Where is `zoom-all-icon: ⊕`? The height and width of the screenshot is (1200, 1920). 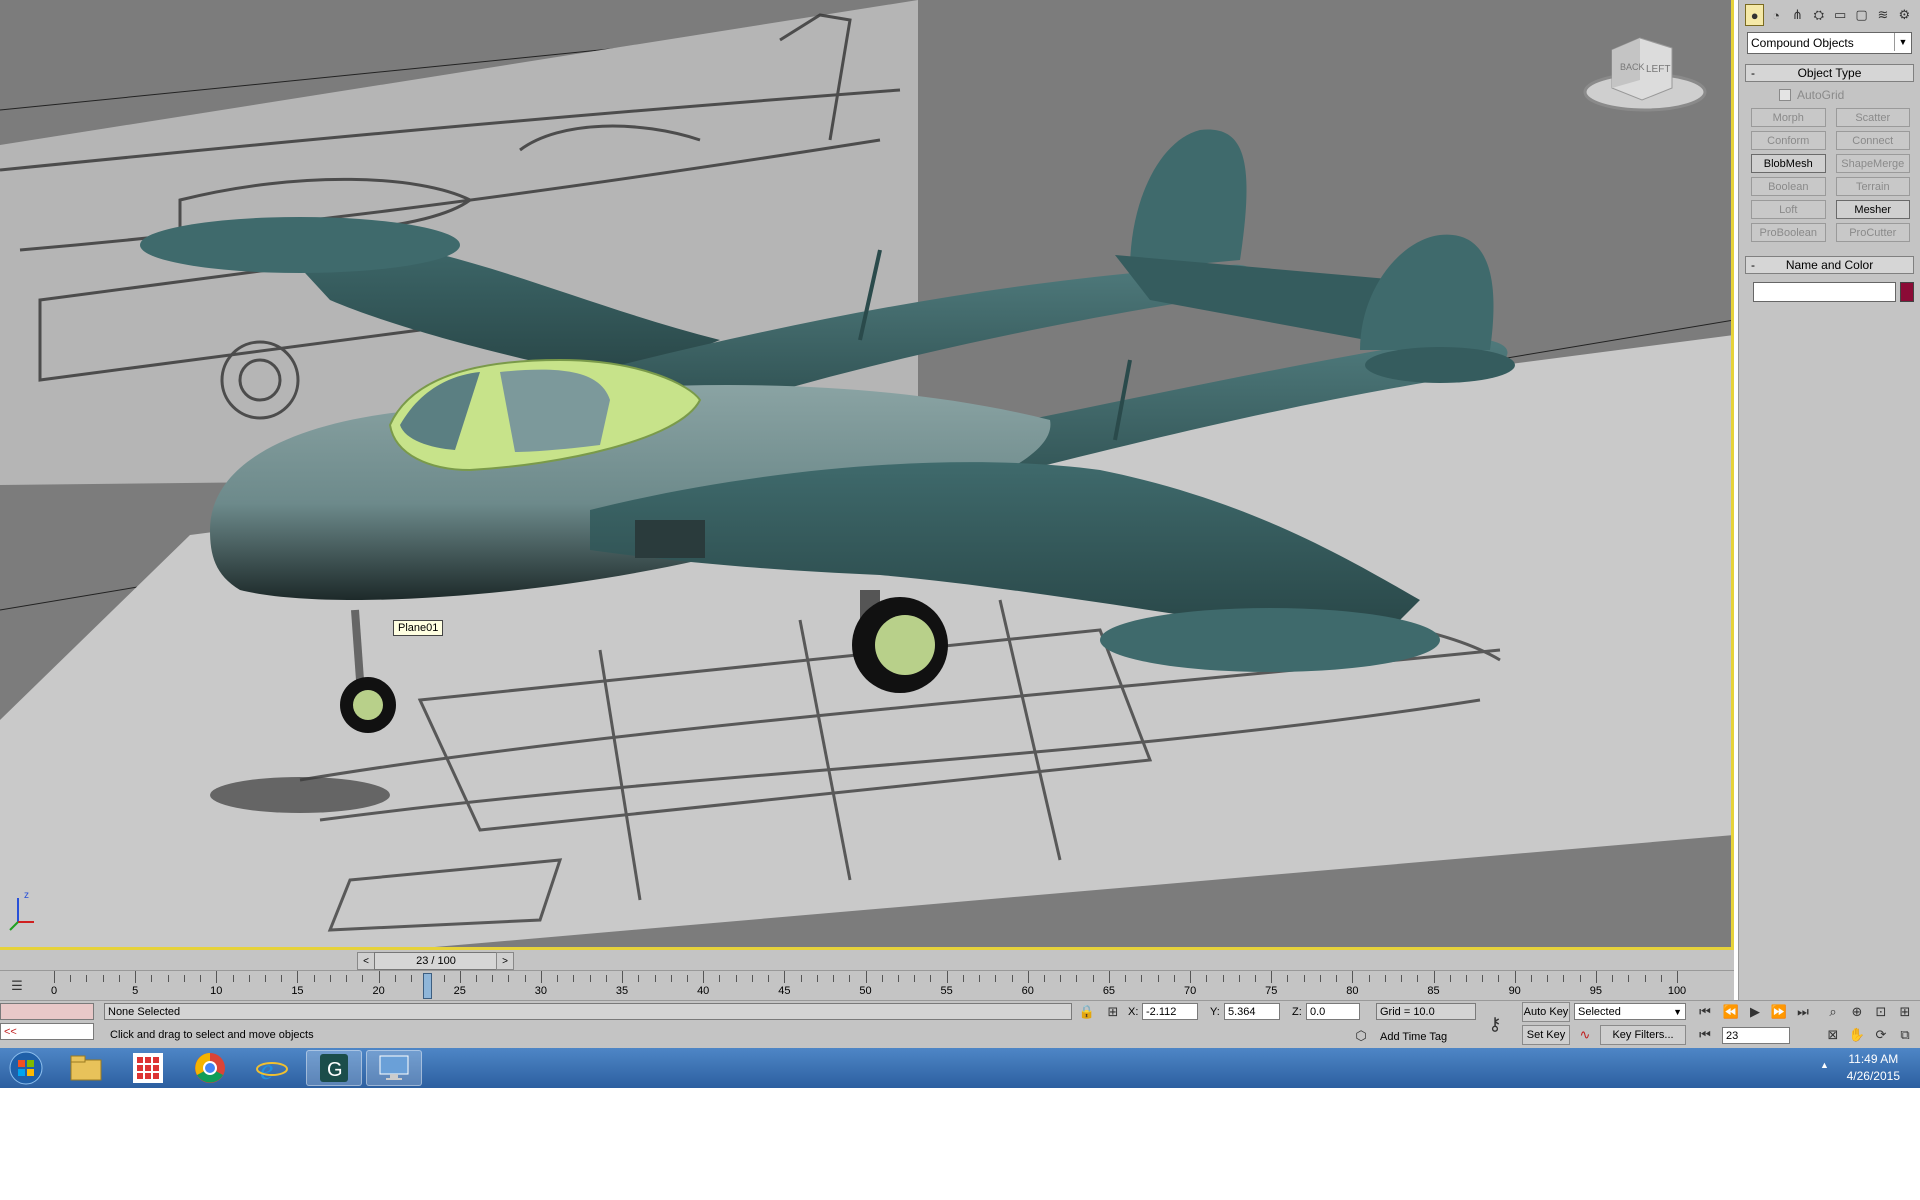
zoom-all-icon: ⊕ is located at coordinates (1857, 1012).